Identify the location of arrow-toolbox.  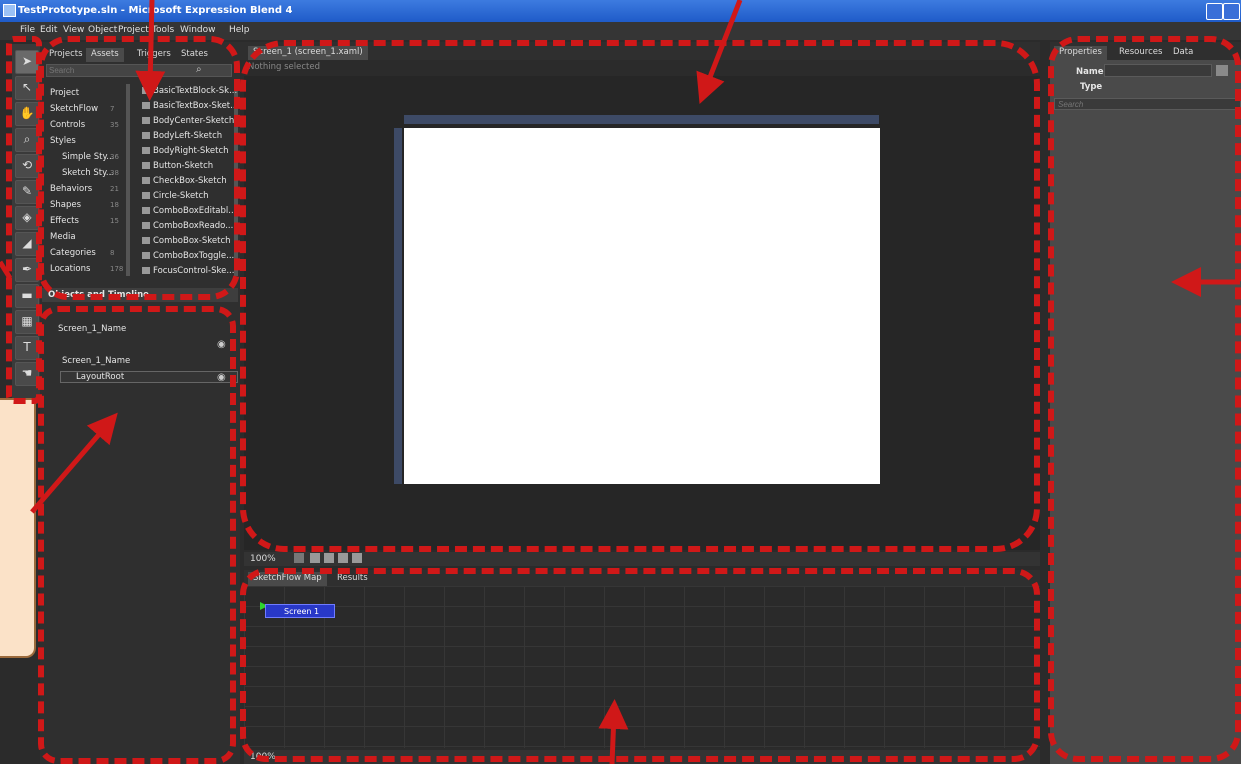
(6, 270).